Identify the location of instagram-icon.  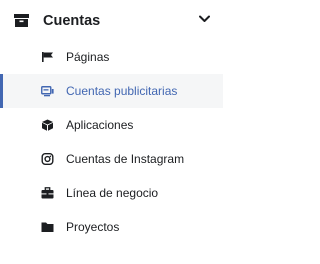
(47, 159).